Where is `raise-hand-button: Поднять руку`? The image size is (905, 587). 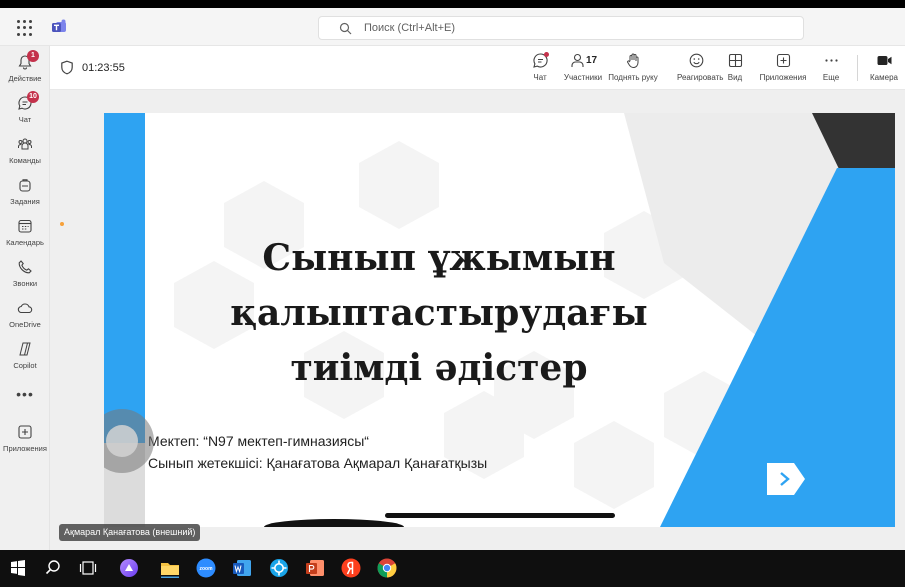
raise-hand-button: Поднять руку is located at coordinates (633, 69).